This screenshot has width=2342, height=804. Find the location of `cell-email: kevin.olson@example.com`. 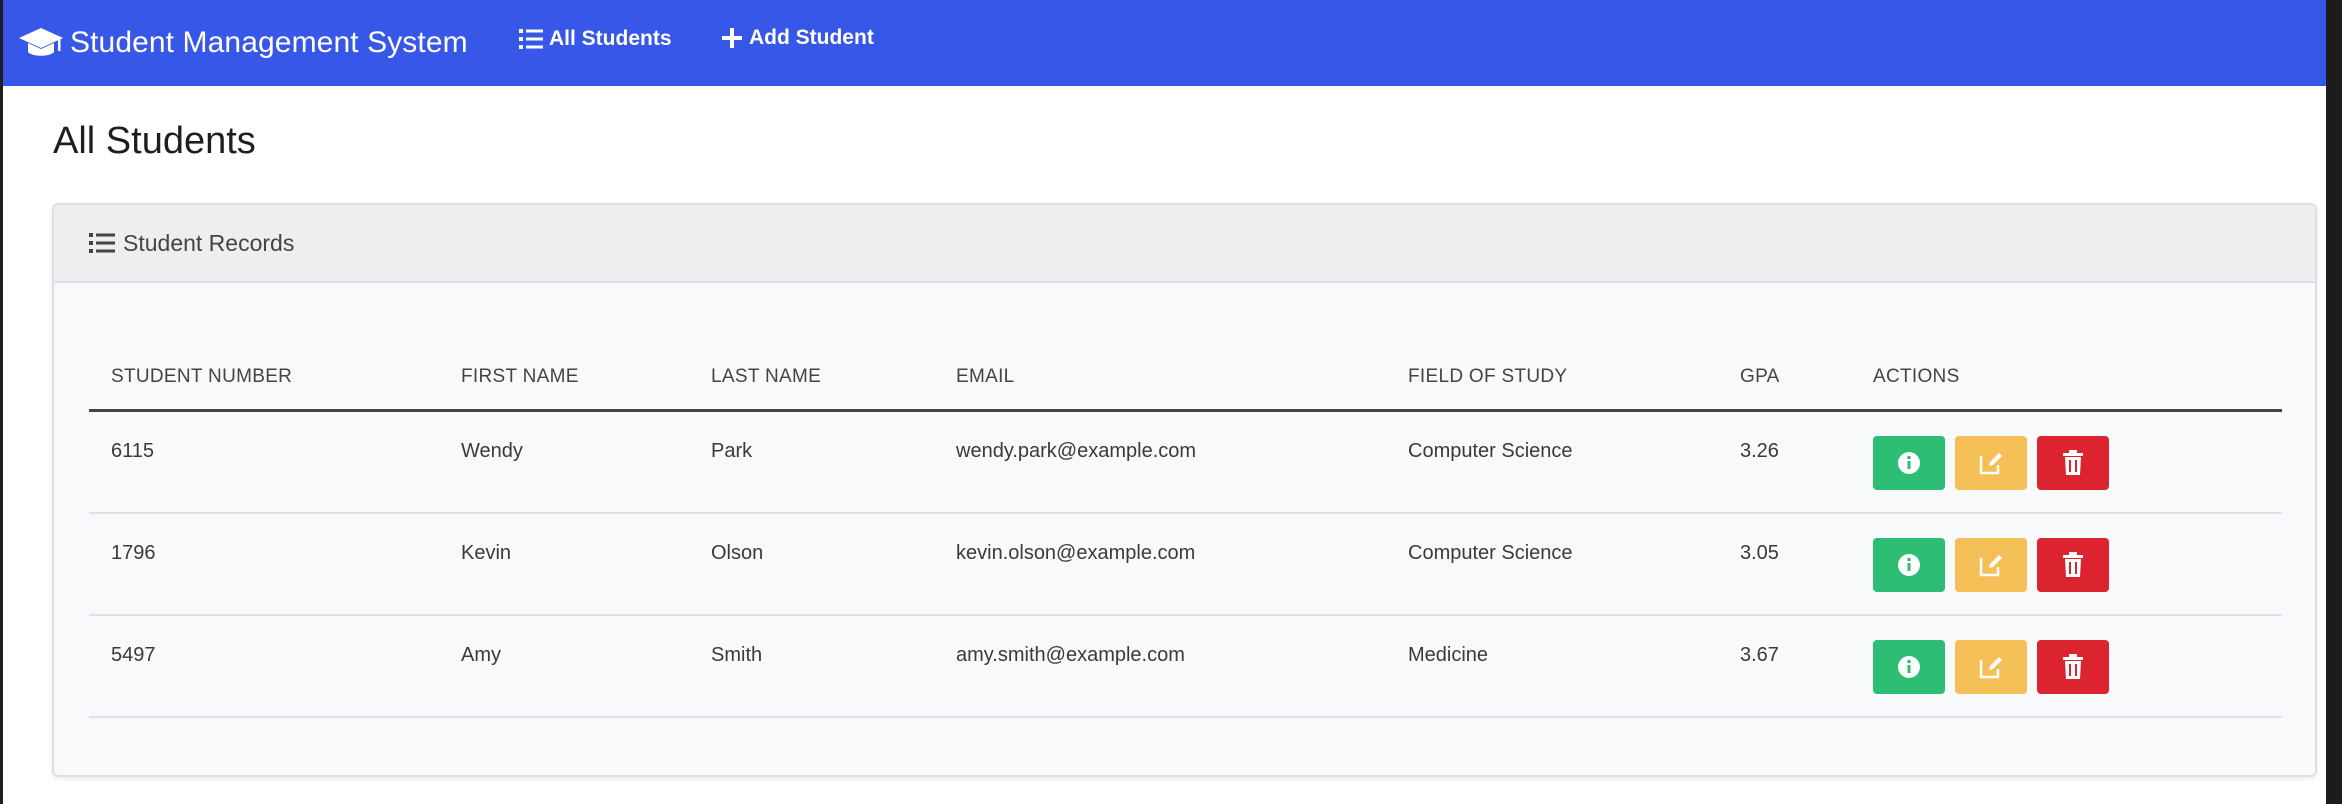

cell-email: kevin.olson@example.com is located at coordinates (1160, 564).